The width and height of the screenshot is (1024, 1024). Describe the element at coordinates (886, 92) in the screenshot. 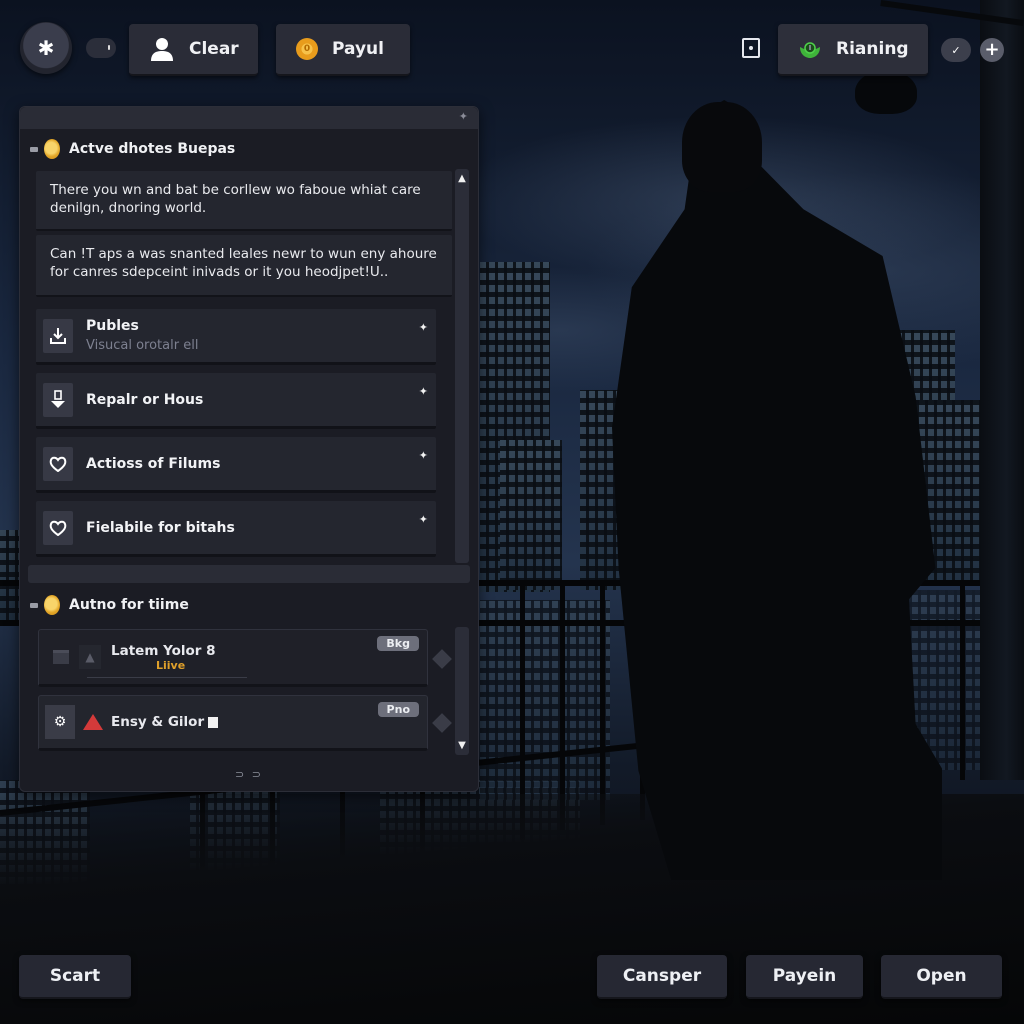

I see `street-lamp` at that location.